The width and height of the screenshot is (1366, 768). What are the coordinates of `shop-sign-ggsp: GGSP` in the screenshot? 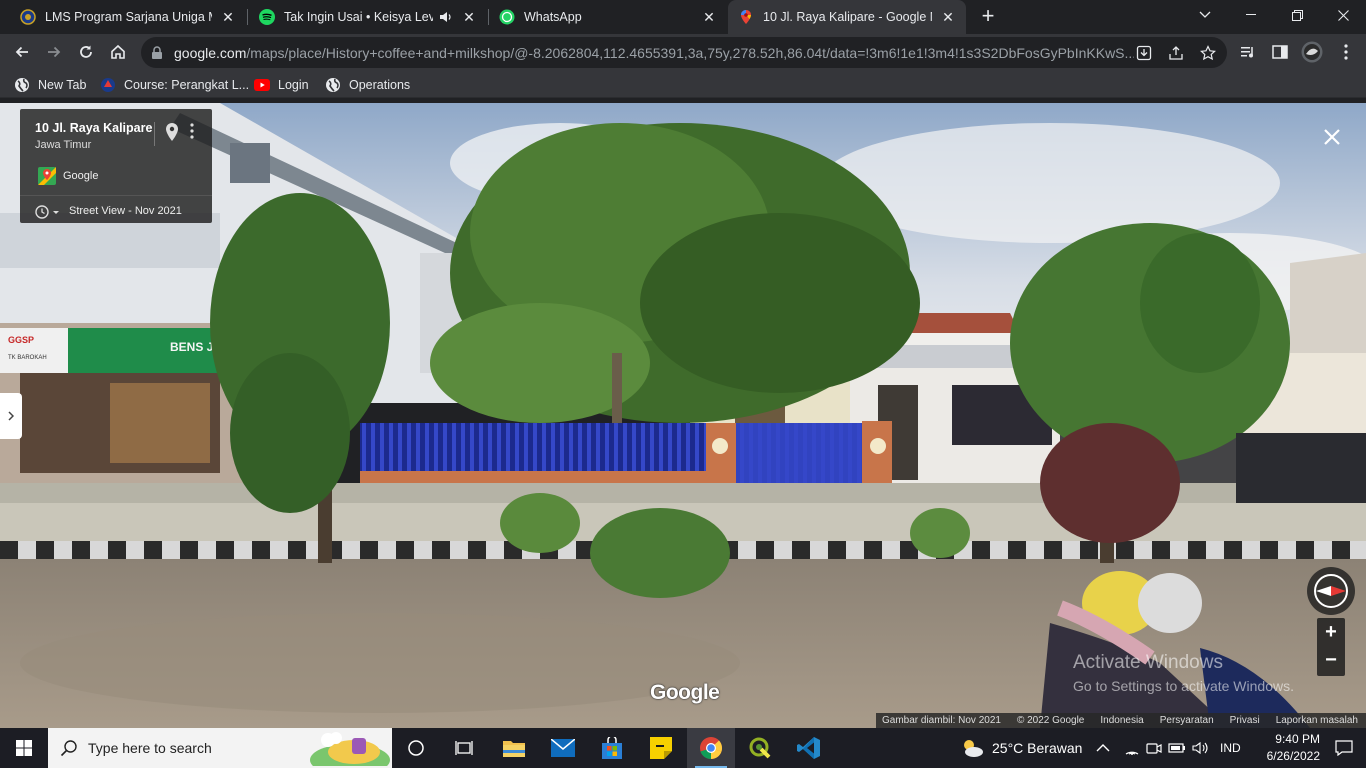 It's located at (21, 340).